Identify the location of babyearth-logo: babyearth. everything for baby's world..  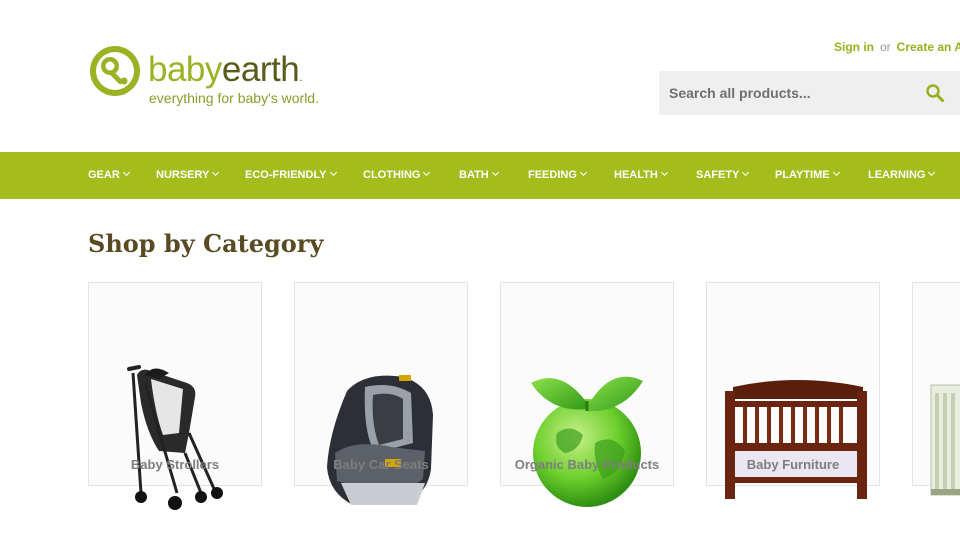
(208, 77).